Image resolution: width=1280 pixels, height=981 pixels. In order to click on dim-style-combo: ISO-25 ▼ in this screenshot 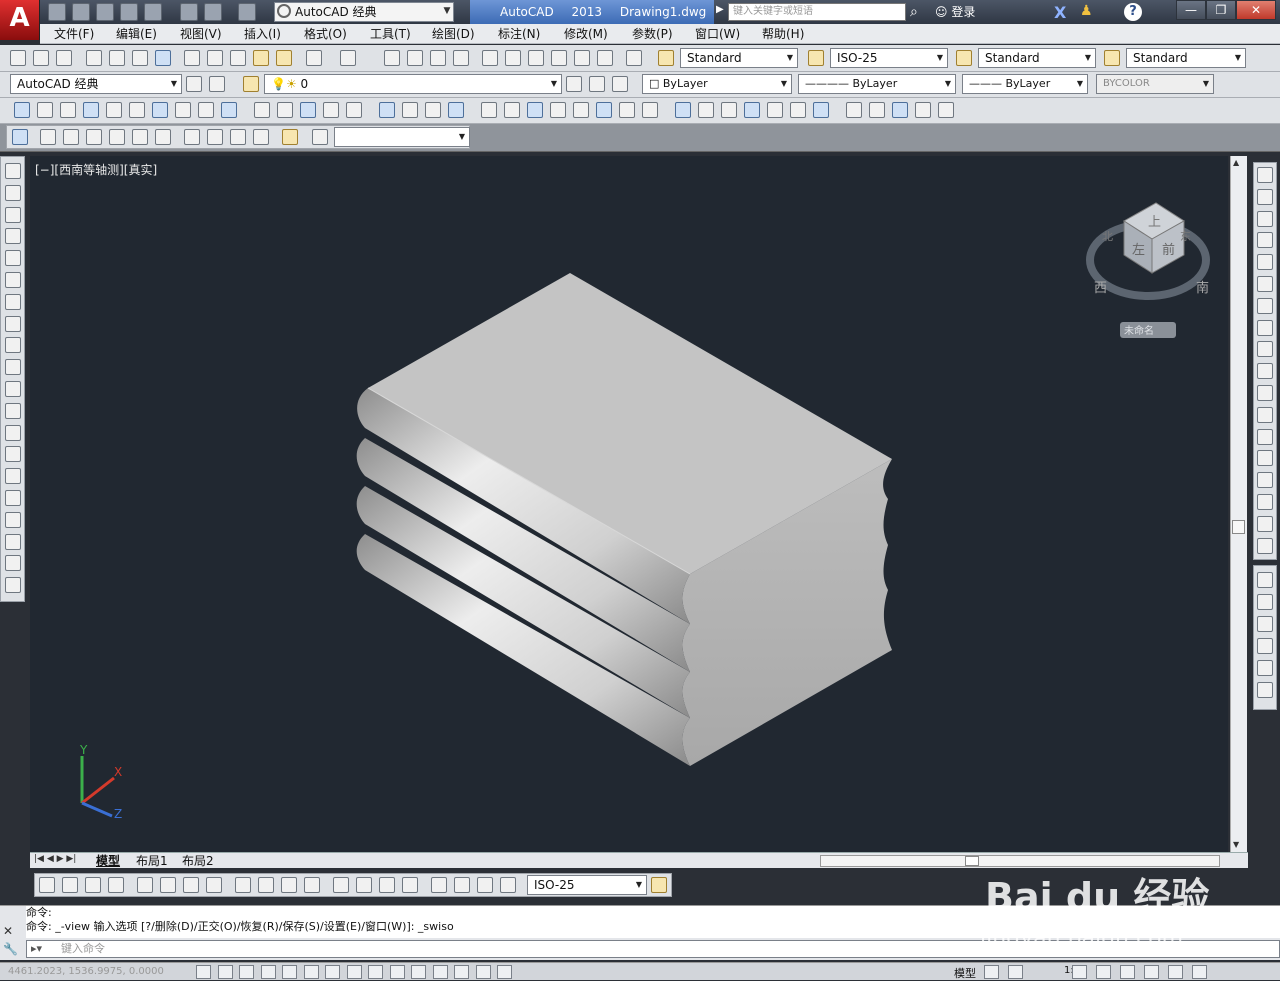, I will do `click(587, 885)`.